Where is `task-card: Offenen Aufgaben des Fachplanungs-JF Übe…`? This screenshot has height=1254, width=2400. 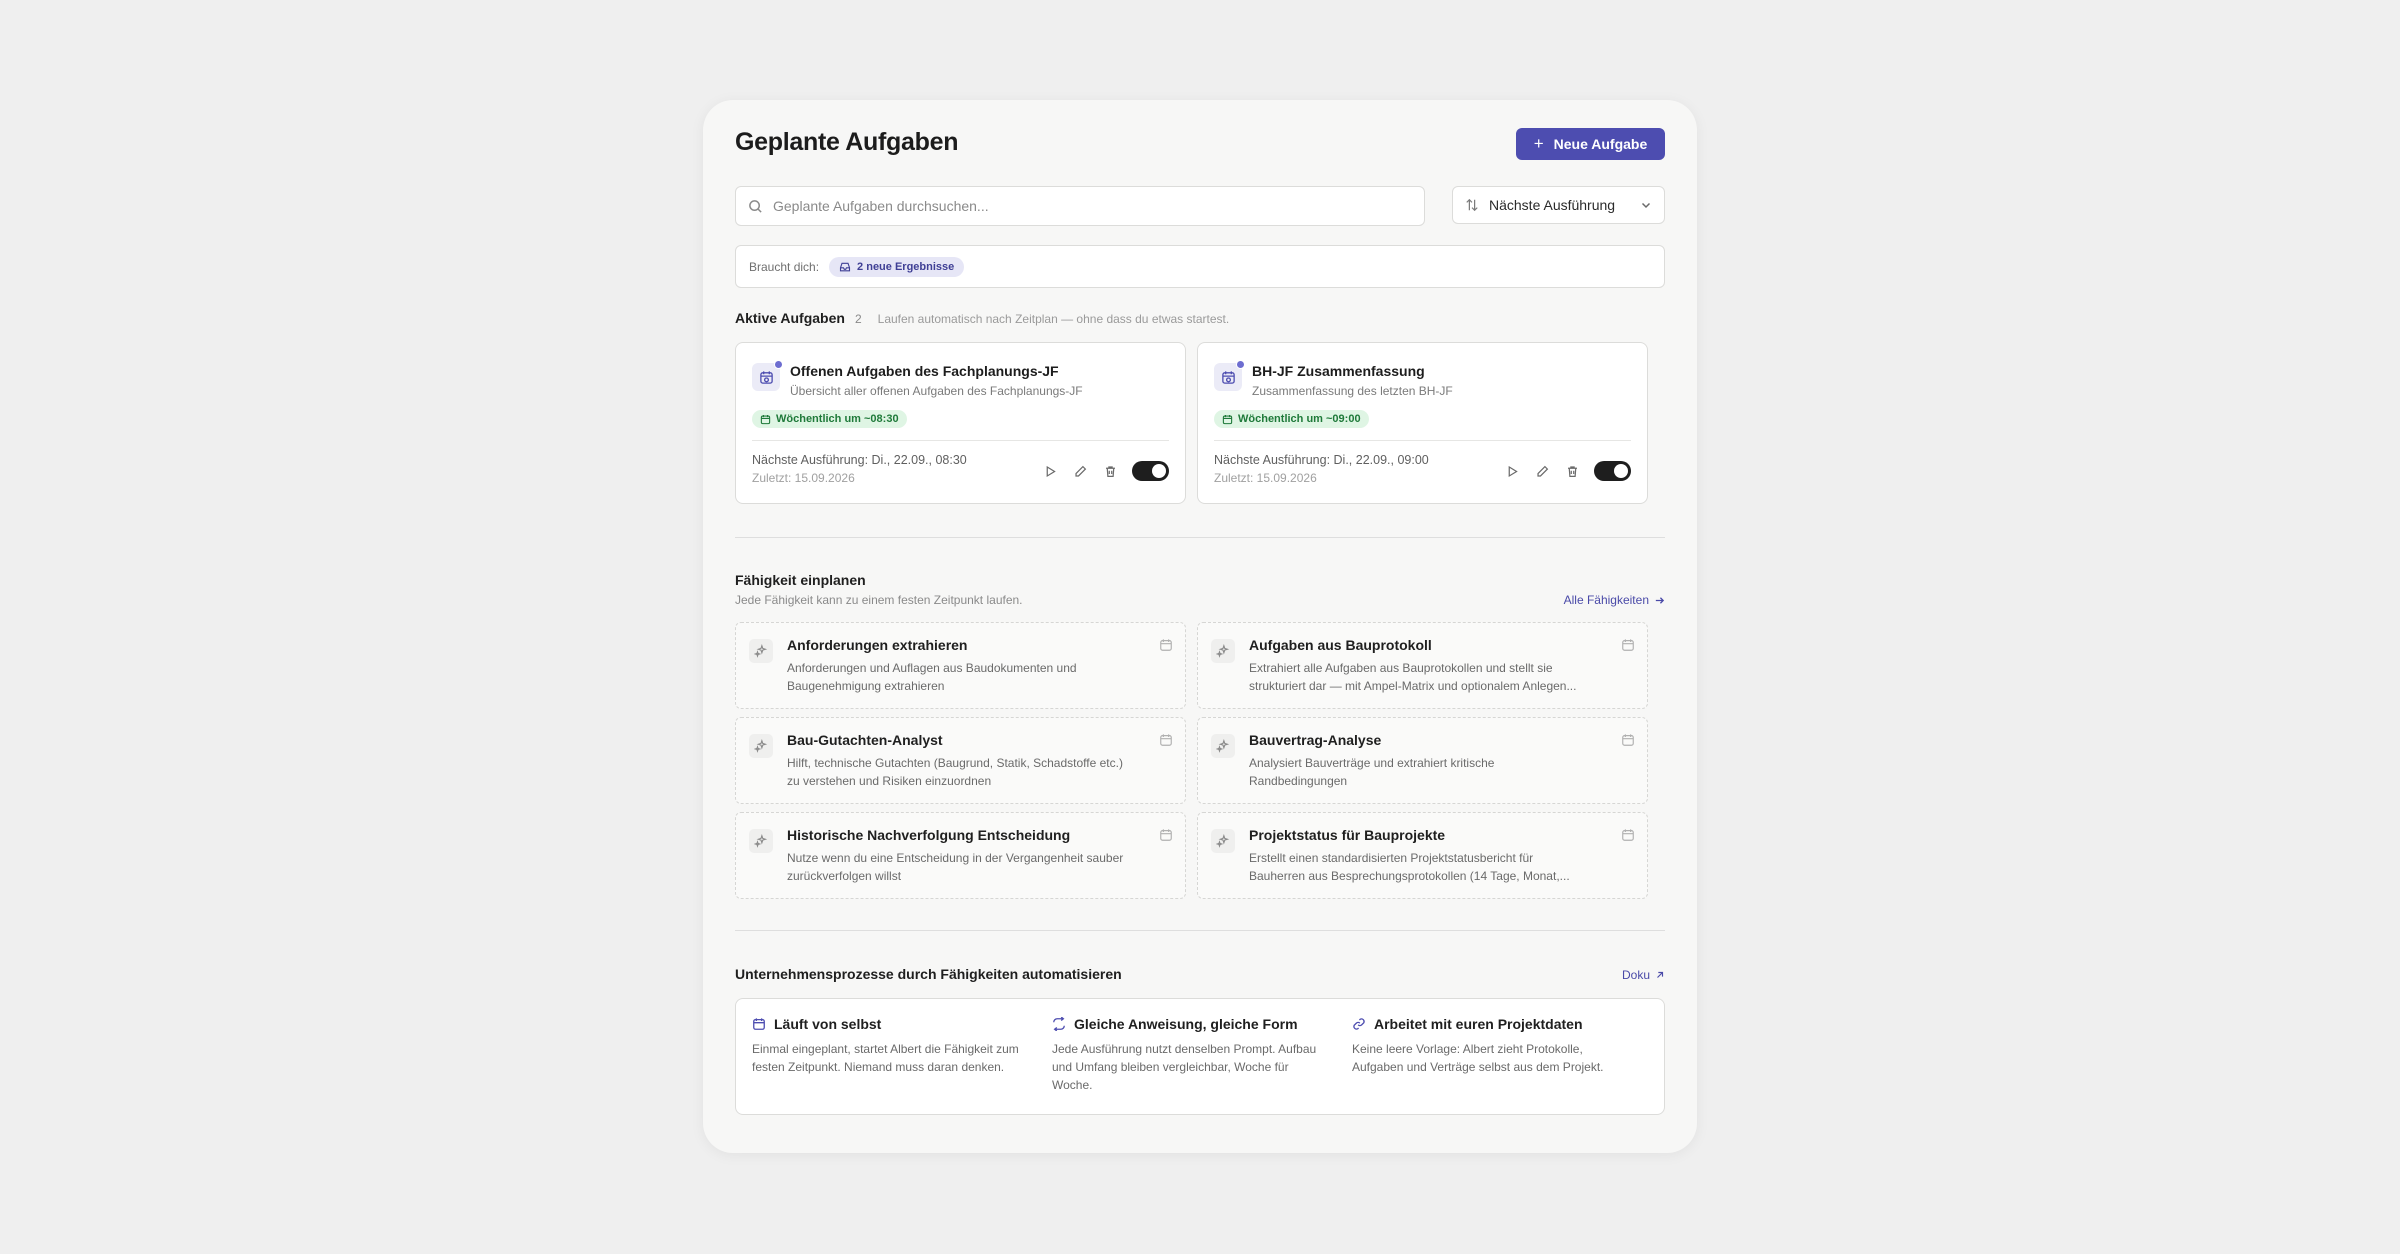
task-card: Offenen Aufgaben des Fachplanungs-JF Übe… is located at coordinates (960, 423).